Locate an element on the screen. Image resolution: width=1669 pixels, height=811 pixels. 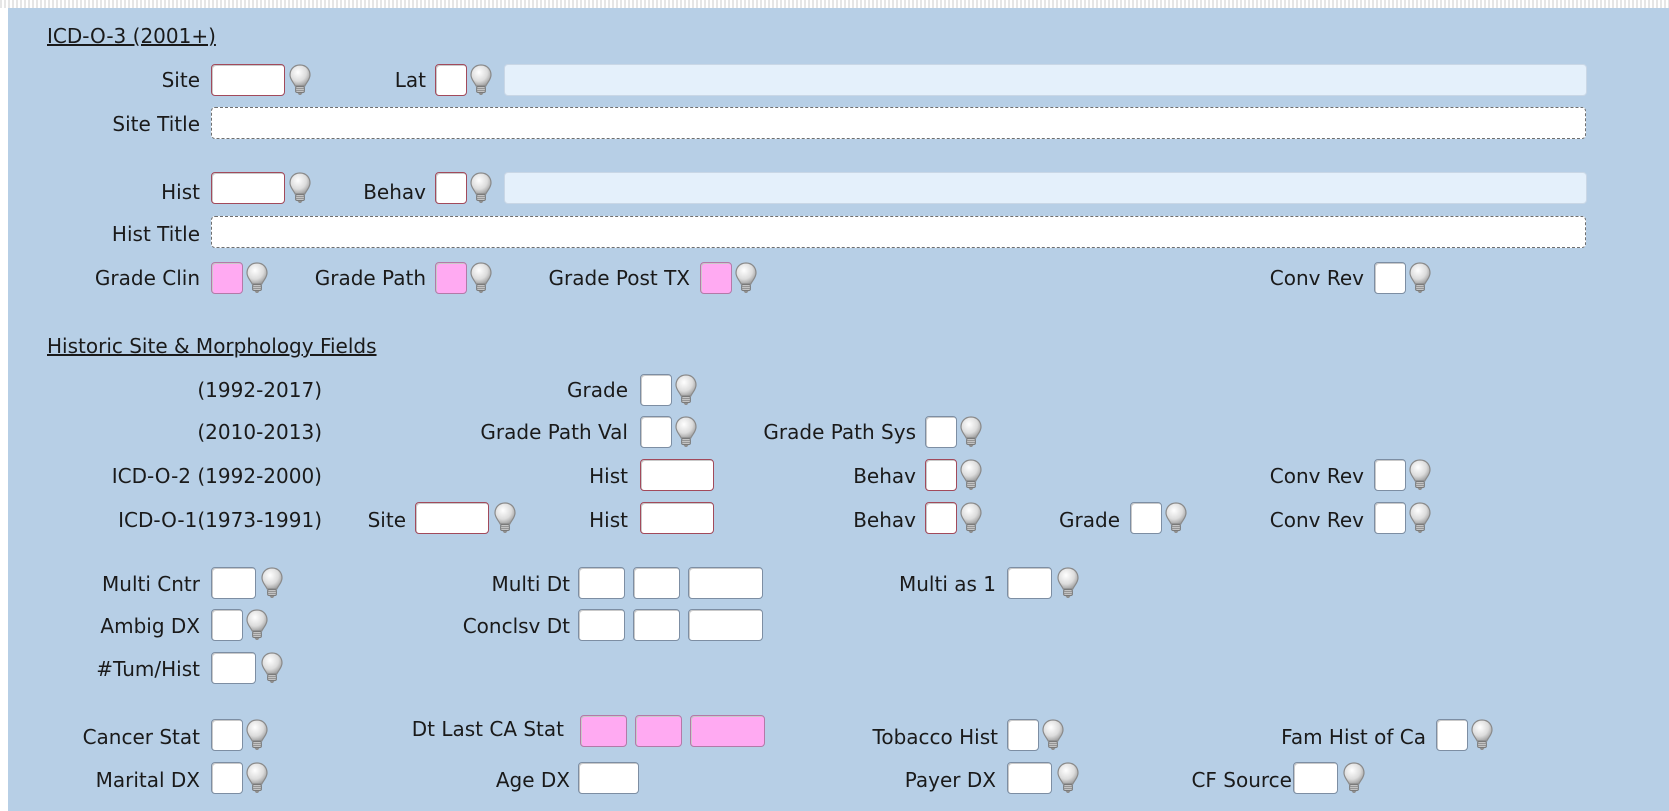
multi-dt-day-input is located at coordinates (656, 583).